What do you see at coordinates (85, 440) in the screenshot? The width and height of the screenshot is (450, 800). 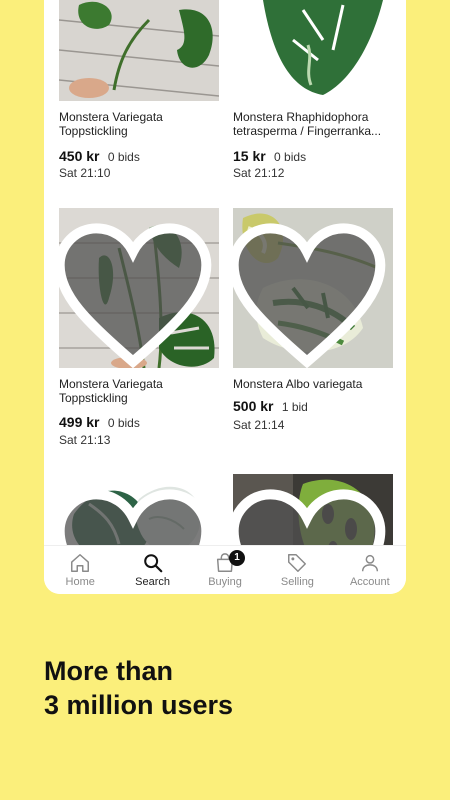 I see `listing-end-time: Sat 21:13` at bounding box center [85, 440].